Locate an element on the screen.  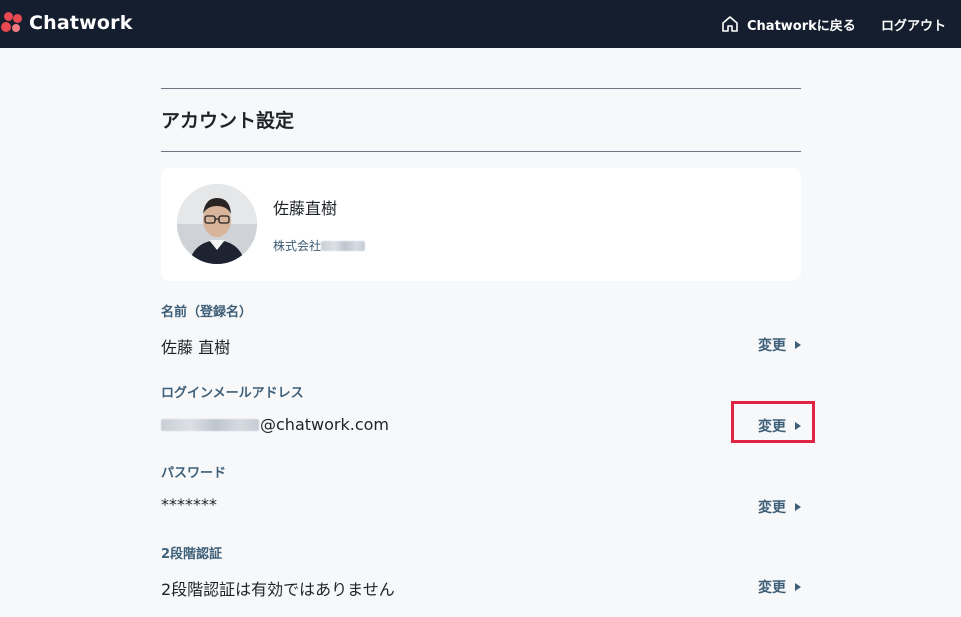
email-local-part-redacted is located at coordinates (210, 424).